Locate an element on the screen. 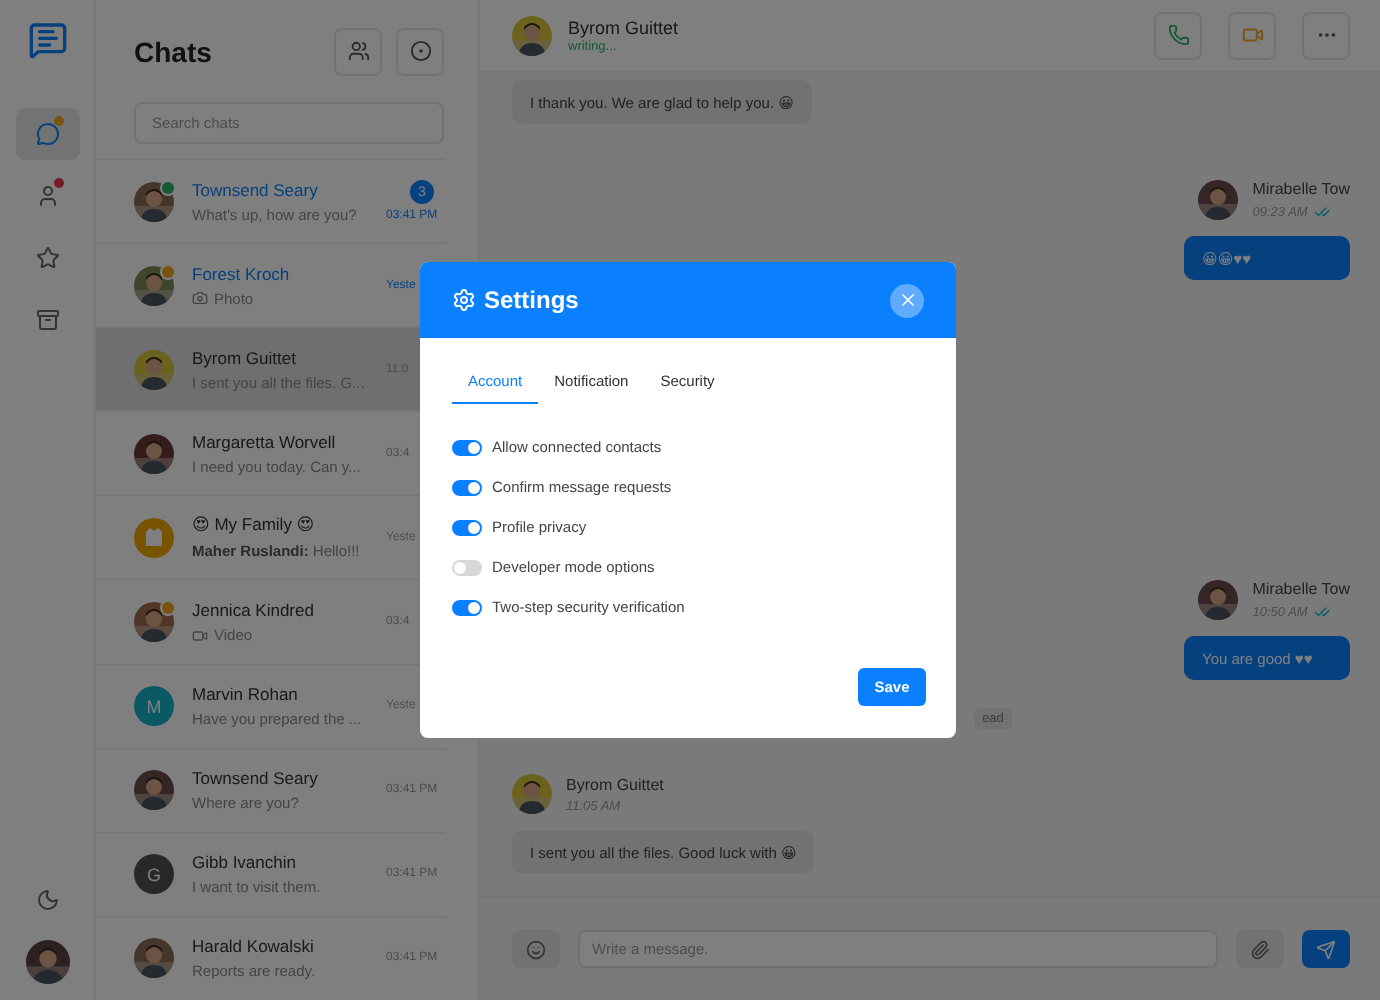 This screenshot has width=1380, height=1000. new-group-button is located at coordinates (358, 51).